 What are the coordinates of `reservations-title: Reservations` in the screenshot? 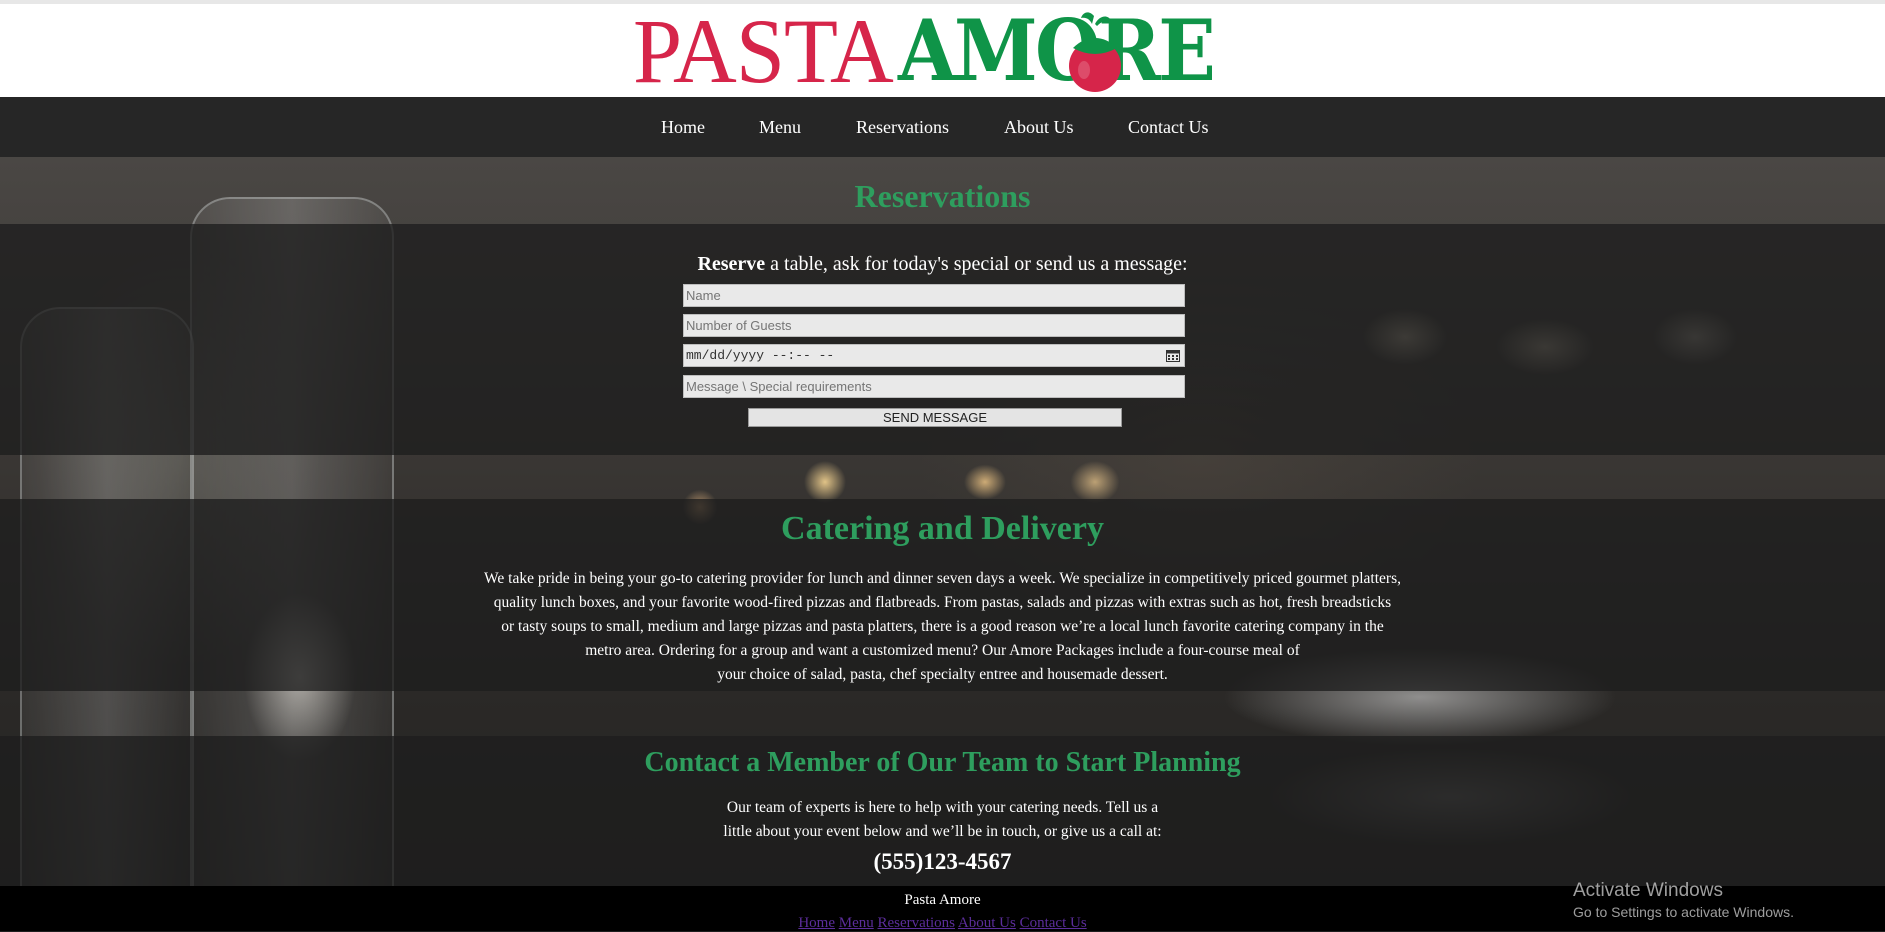 It's located at (942, 196).